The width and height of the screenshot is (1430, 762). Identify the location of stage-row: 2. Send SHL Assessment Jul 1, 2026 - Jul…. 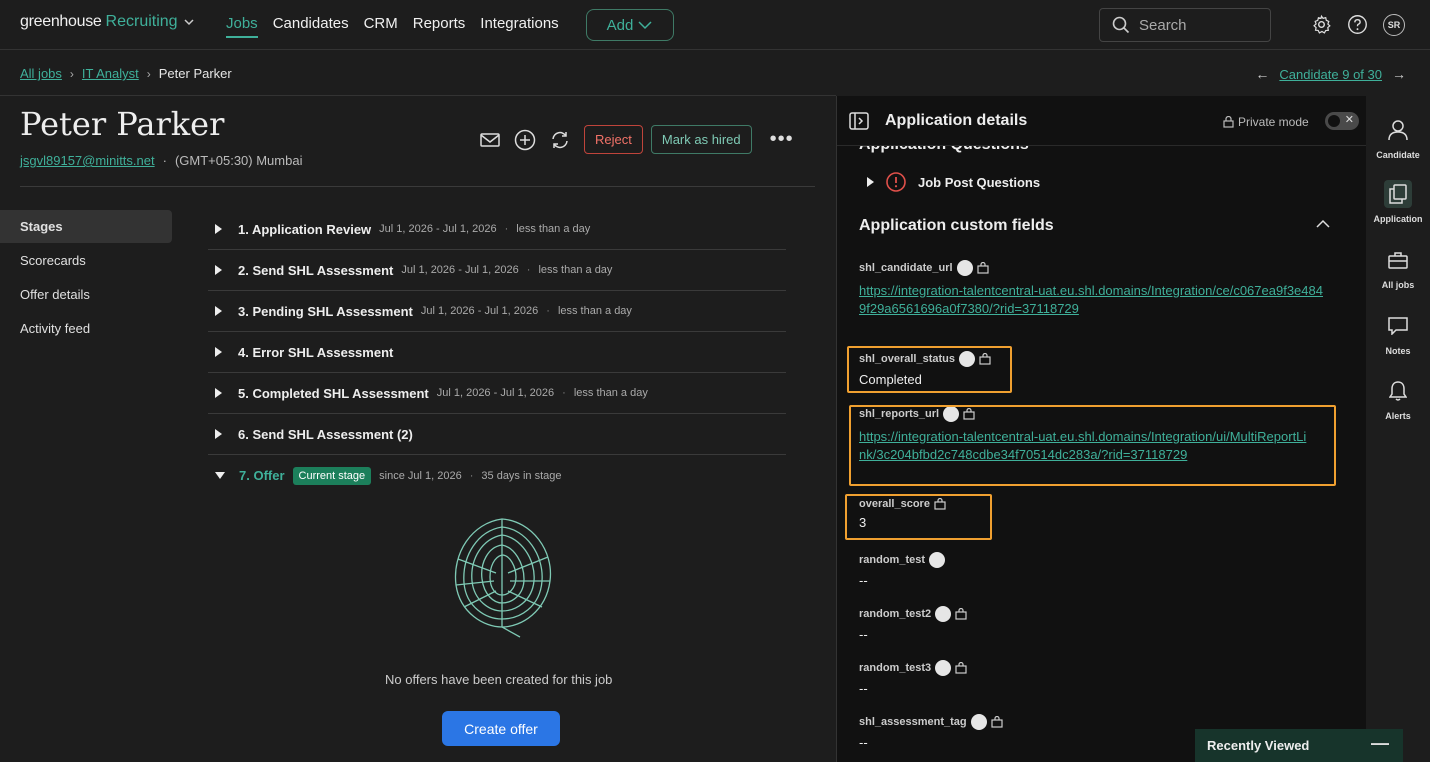
(497, 270).